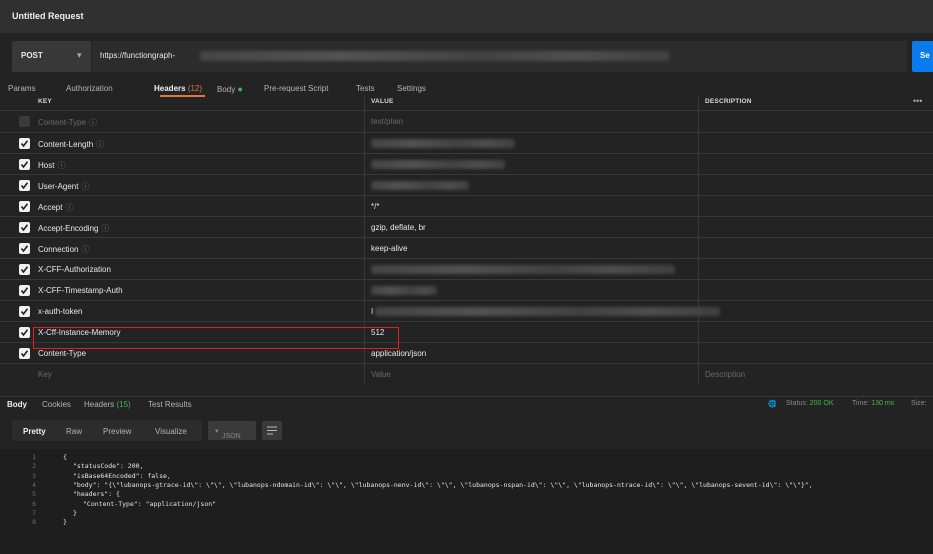 Image resolution: width=933 pixels, height=554 pixels. Describe the element at coordinates (372, 311) in the screenshot. I see `header-value: I` at that location.